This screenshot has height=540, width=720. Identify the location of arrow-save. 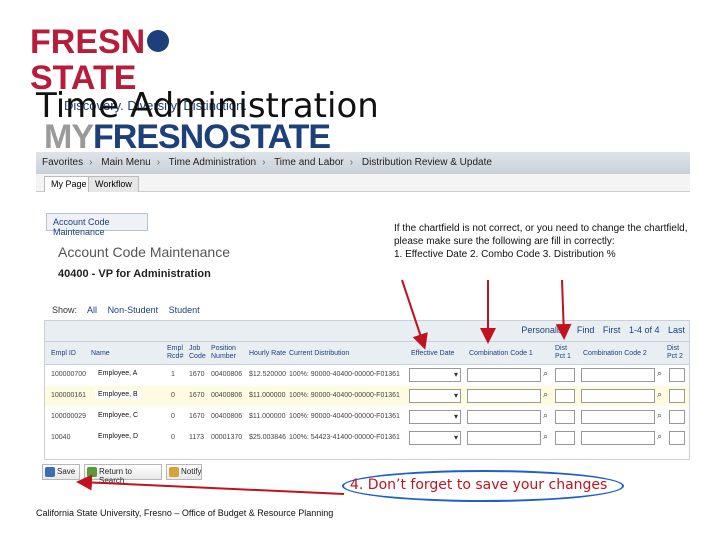
(210, 484).